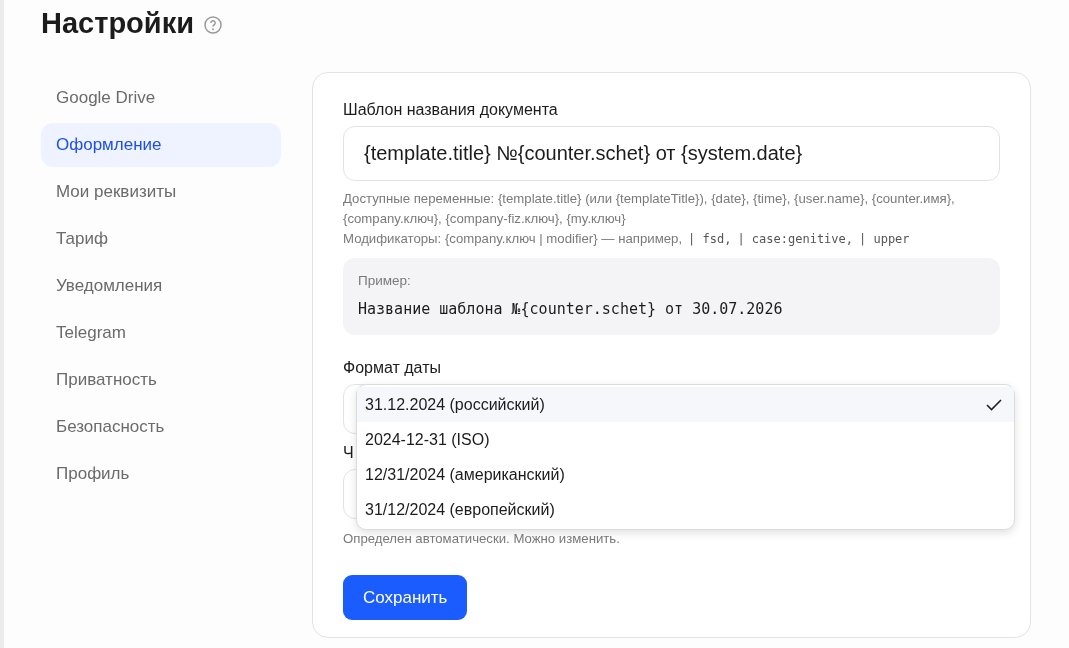  Describe the element at coordinates (685, 474) in the screenshot. I see `dropdown-option: 12/31/2024 (американский)` at that location.